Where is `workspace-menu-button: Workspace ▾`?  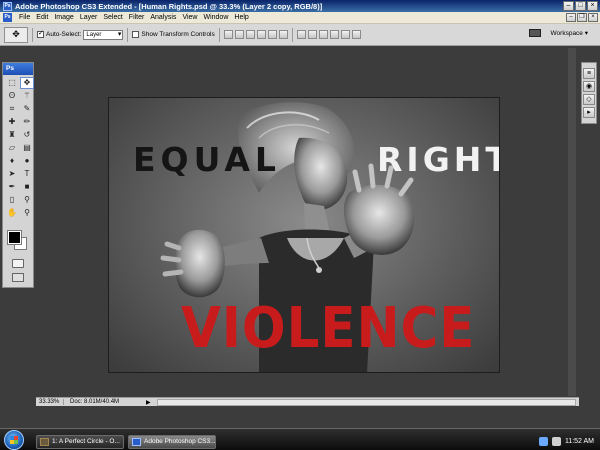
workspace-menu-button: Workspace ▾ is located at coordinates (569, 33).